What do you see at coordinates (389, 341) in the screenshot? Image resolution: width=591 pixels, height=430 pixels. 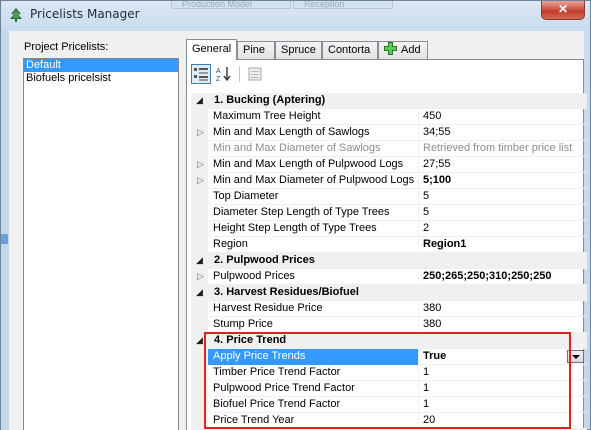 I see `grid-category-row: ◢ 4. Price Trend` at bounding box center [389, 341].